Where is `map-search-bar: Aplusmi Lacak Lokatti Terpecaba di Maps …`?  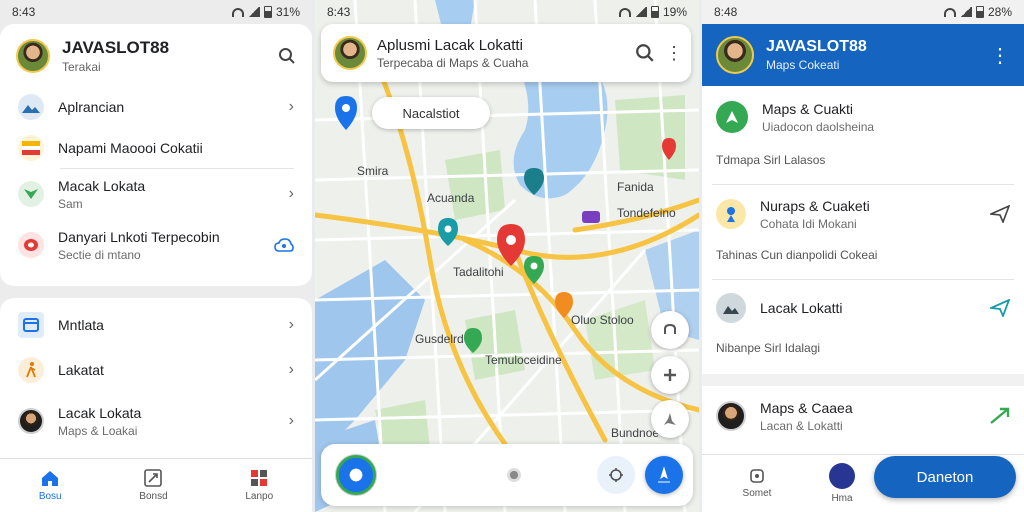 map-search-bar: Aplusmi Lacak Lokatti Terpecaba di Maps … is located at coordinates (506, 53).